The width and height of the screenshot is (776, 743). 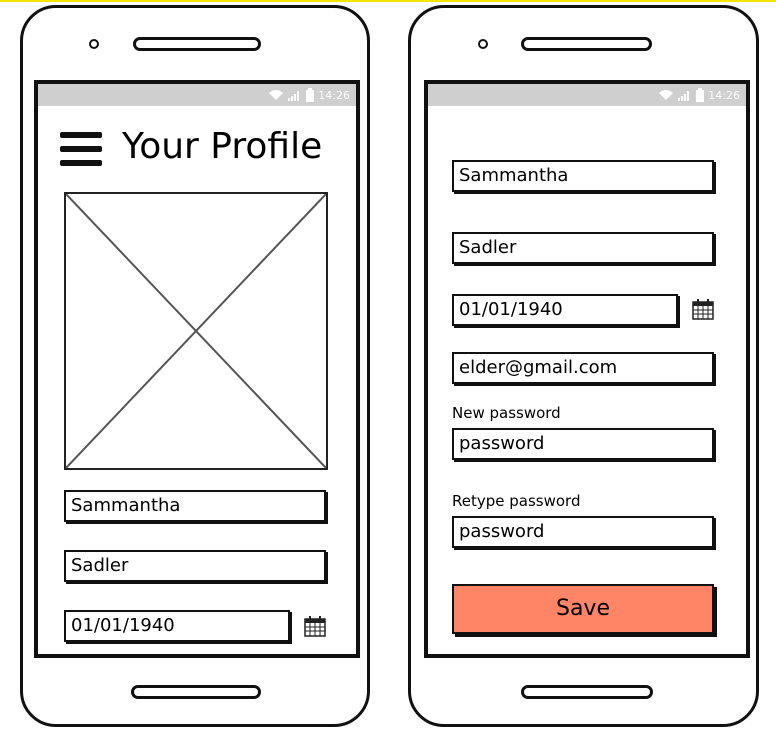 I want to click on retype-password-label: Retype password, so click(x=516, y=501).